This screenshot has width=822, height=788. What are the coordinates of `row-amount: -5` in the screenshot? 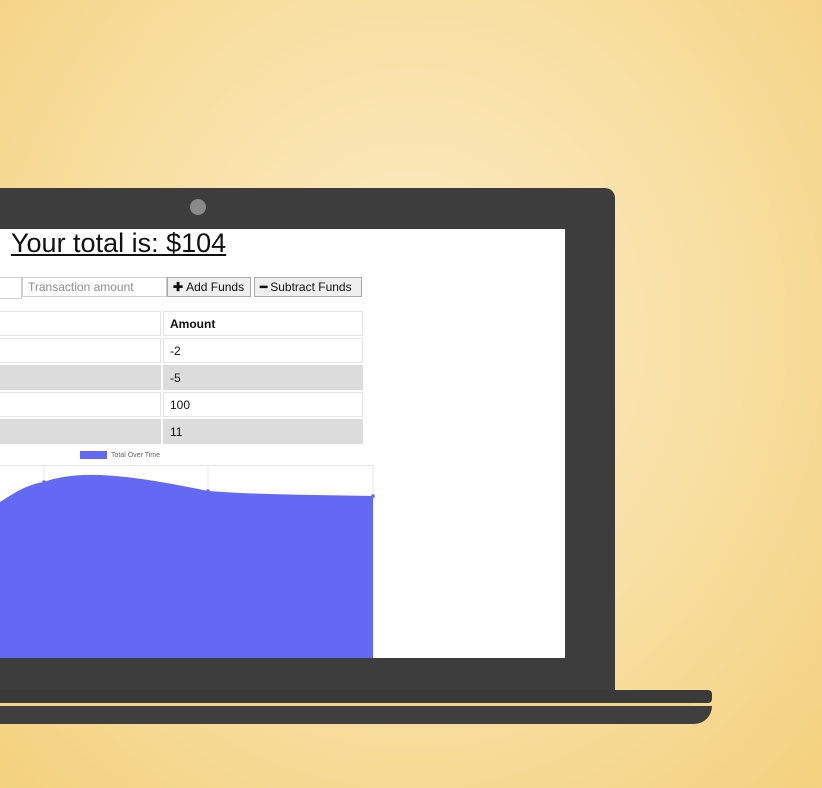 It's located at (263, 377).